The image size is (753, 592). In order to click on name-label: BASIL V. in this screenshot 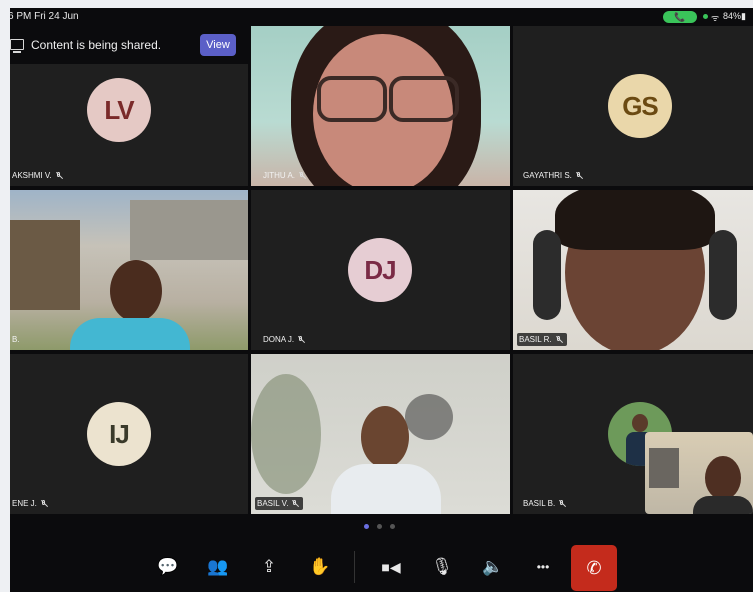, I will do `click(273, 503)`.